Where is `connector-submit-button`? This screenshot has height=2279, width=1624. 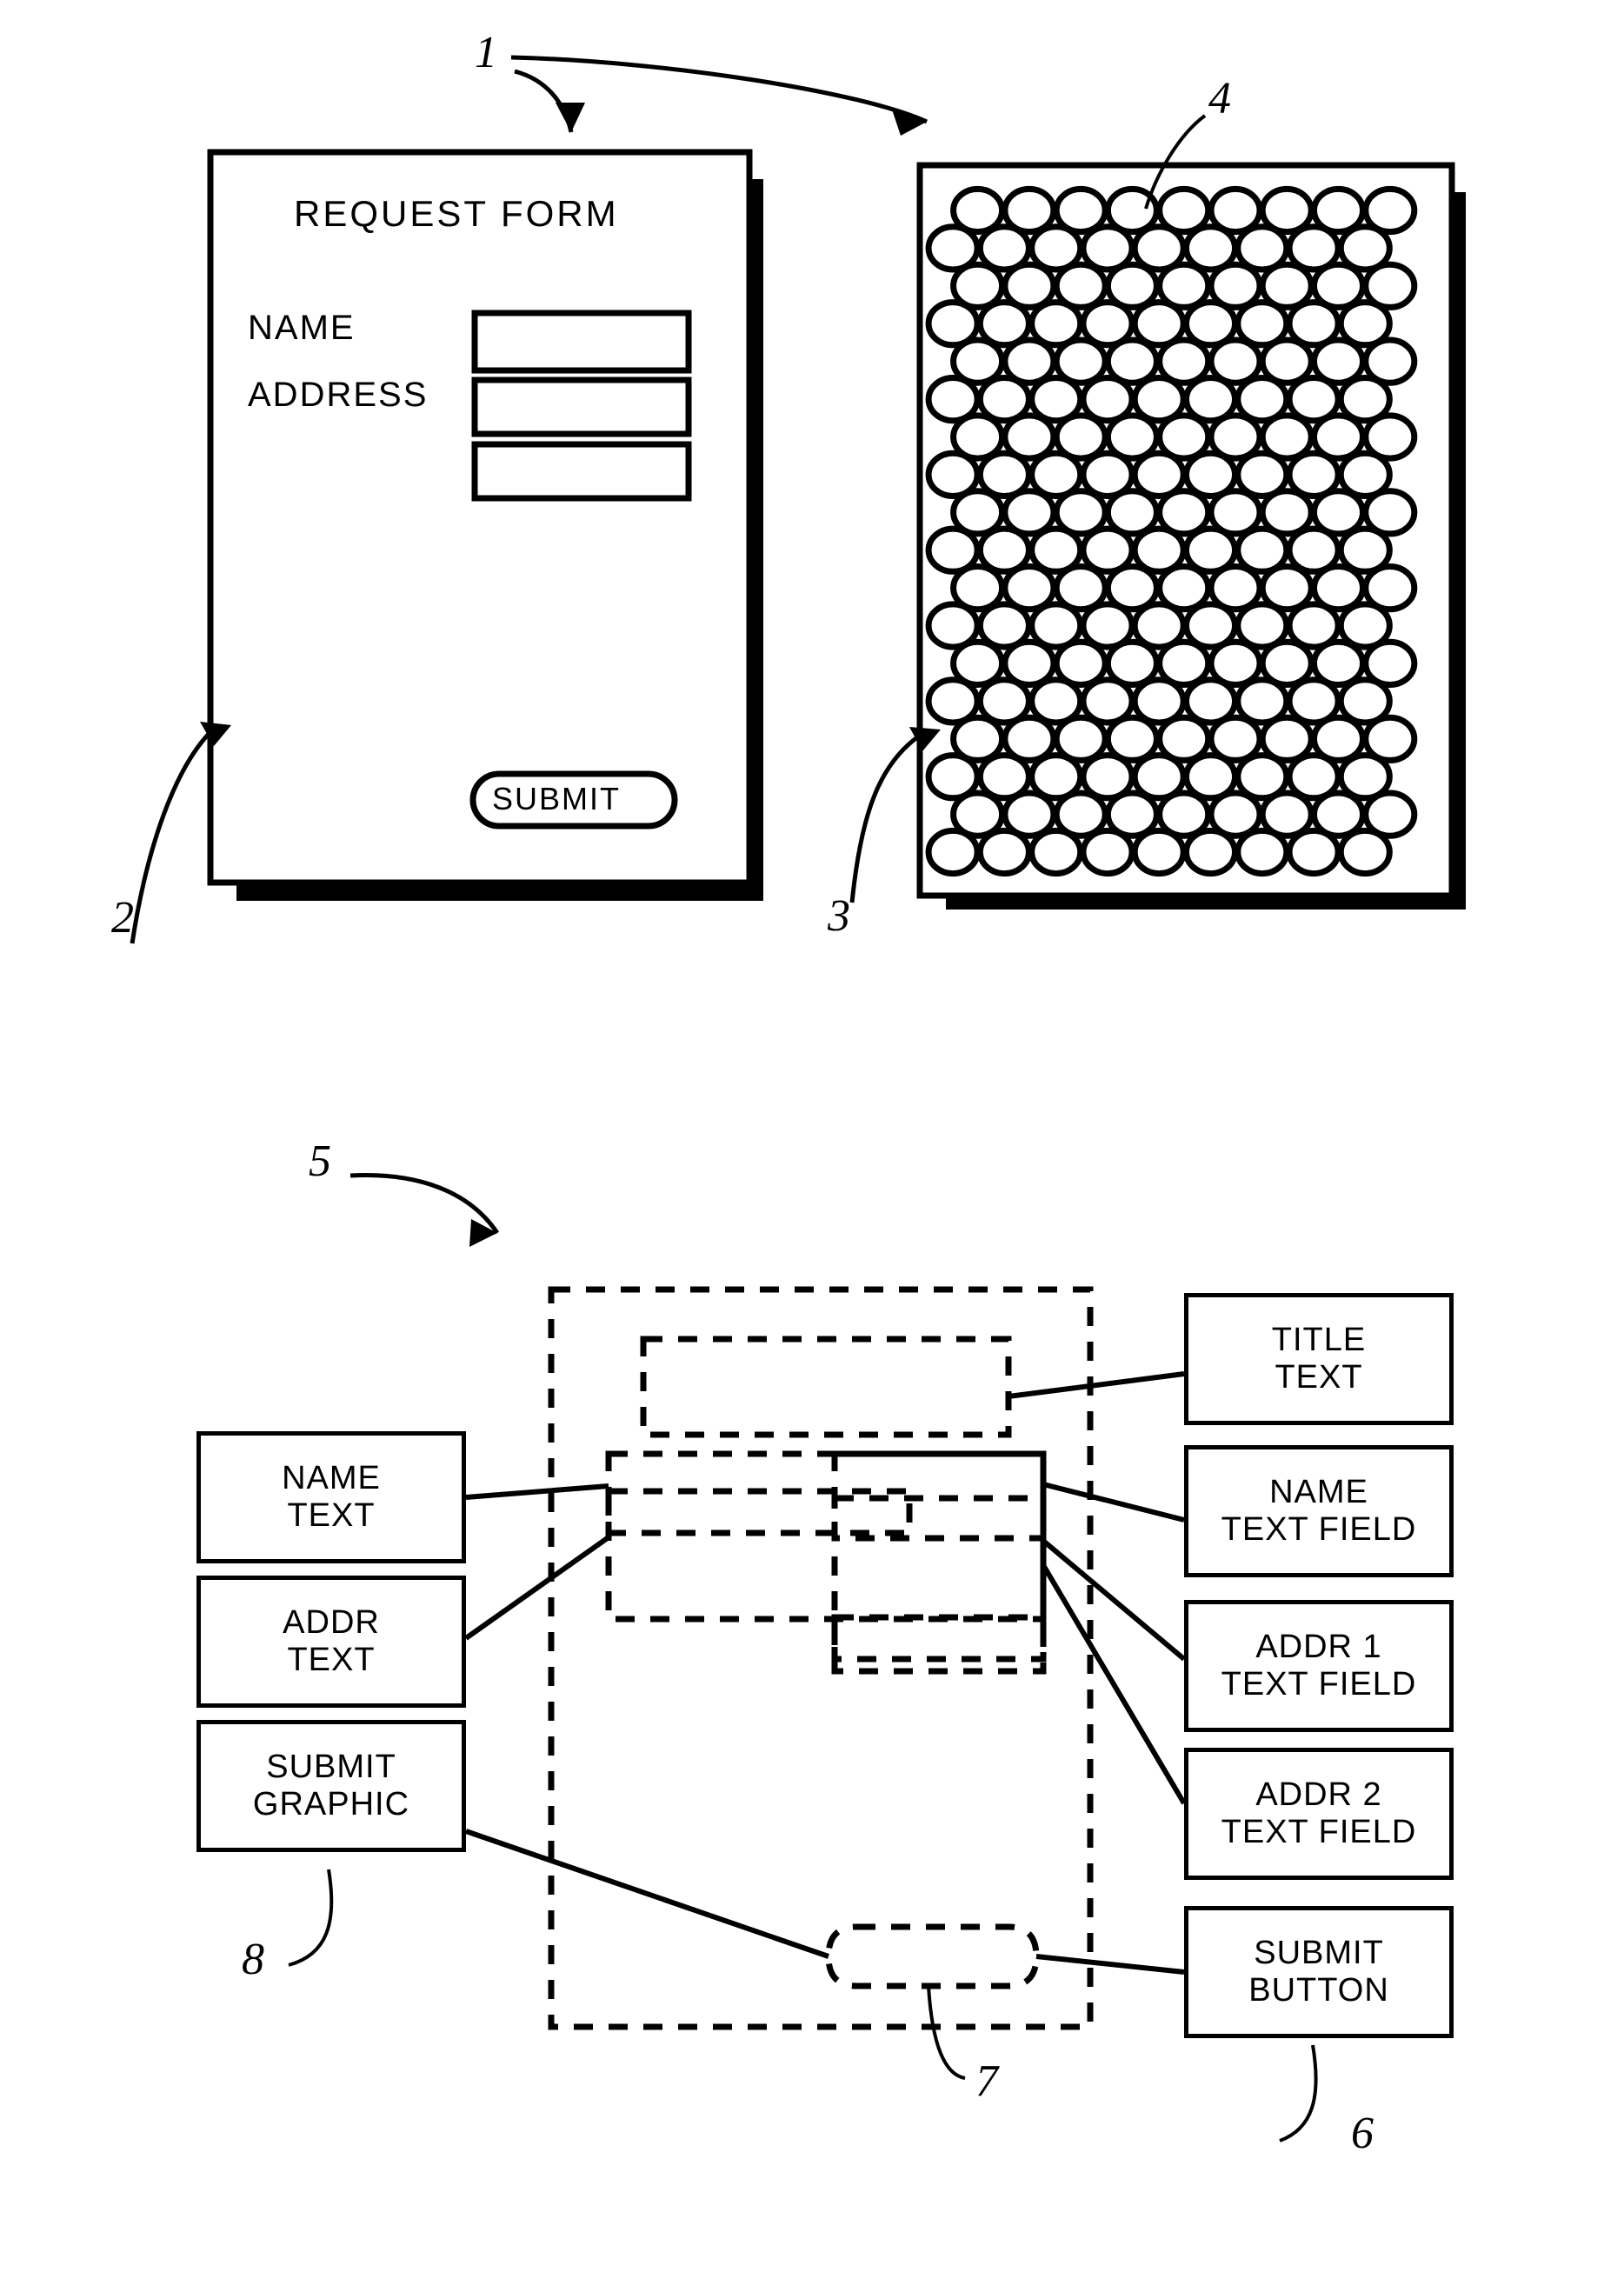
connector-submit-button is located at coordinates (1110, 1964).